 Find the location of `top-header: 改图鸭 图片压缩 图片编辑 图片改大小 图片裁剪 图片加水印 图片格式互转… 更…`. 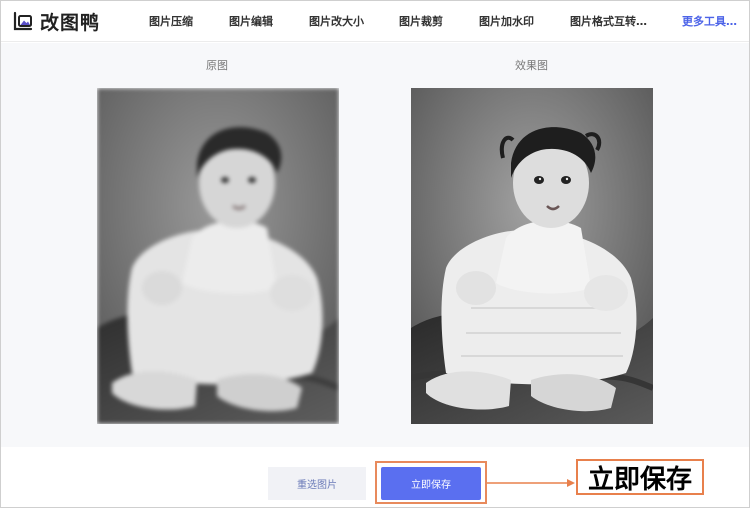

top-header: 改图鸭 图片压缩 图片编辑 图片改大小 图片裁剪 图片加水印 图片格式互转… 更… is located at coordinates (375, 21).